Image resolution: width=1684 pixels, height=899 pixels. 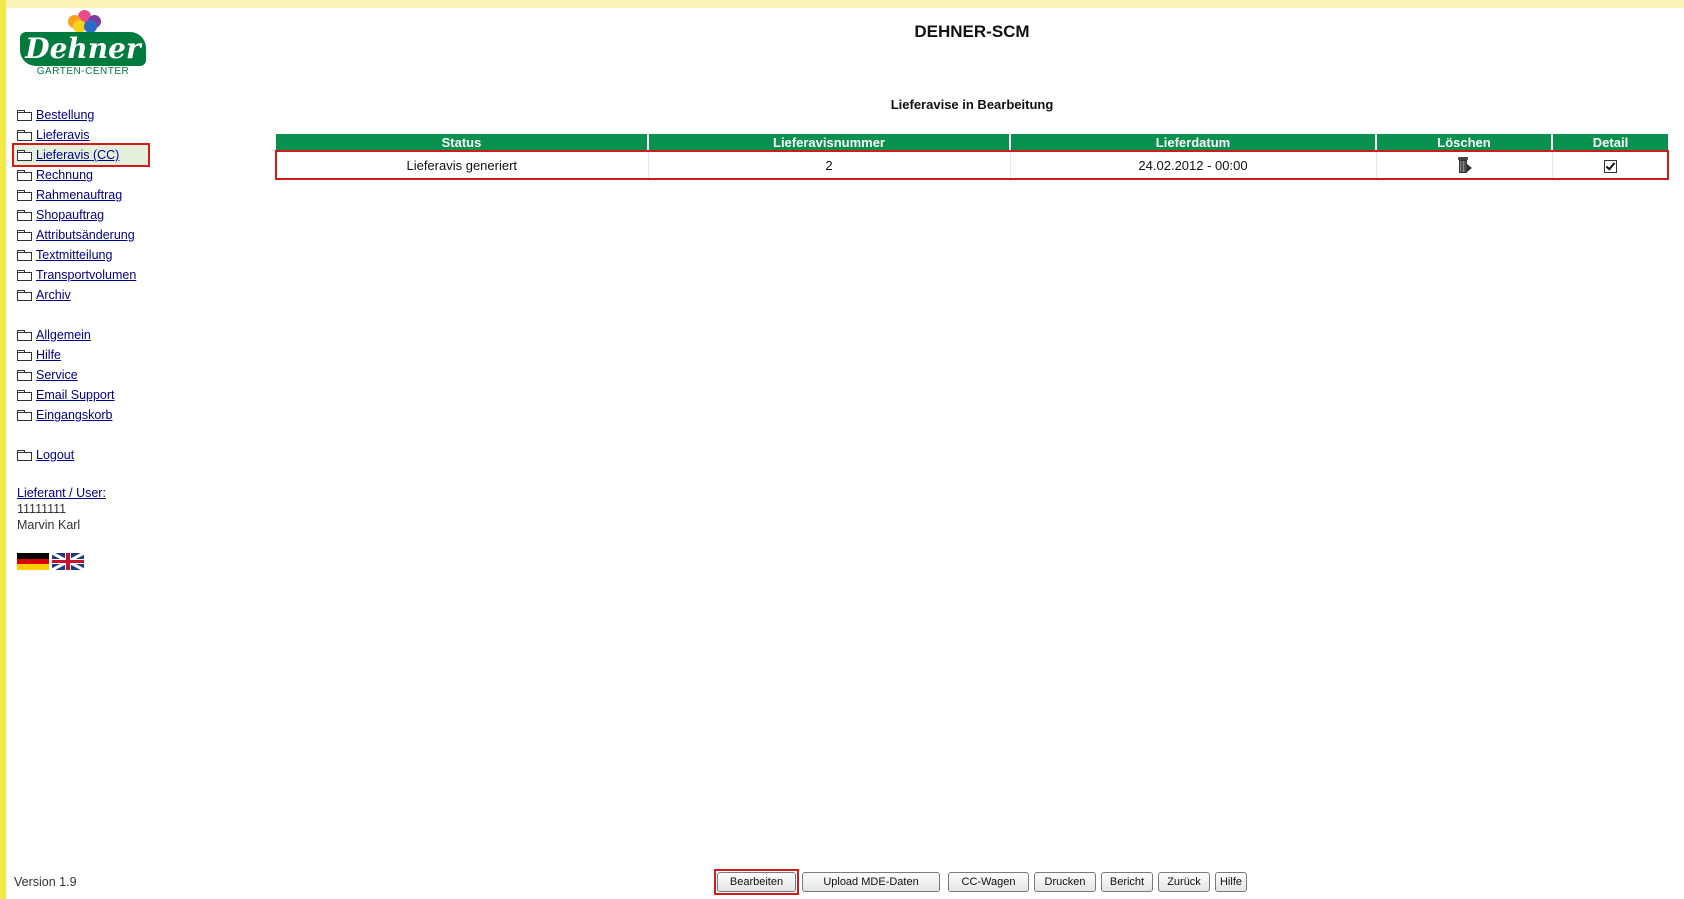 I want to click on language-switcher, so click(x=89, y=562).